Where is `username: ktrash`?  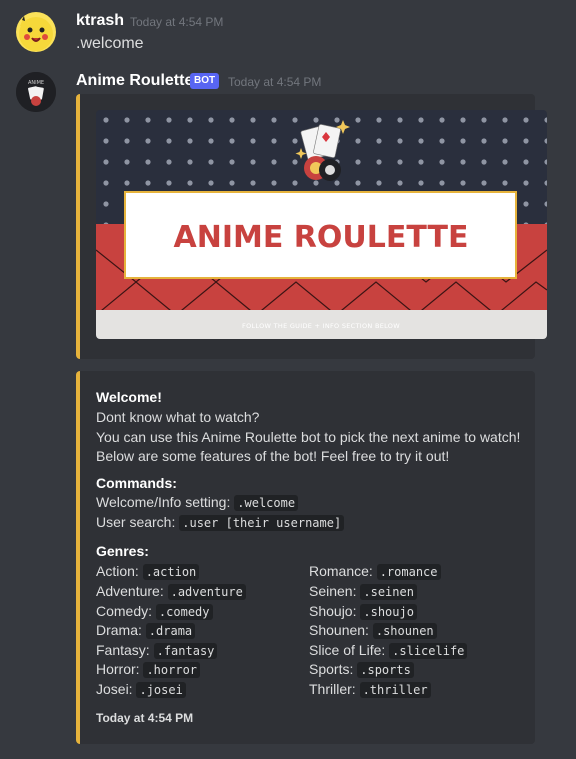 username: ktrash is located at coordinates (100, 21).